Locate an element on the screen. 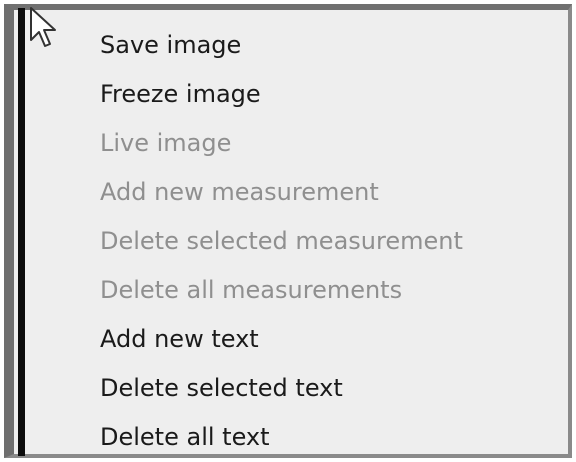  menu-item-add-new-measurement: Add new measurement is located at coordinates (239, 192).